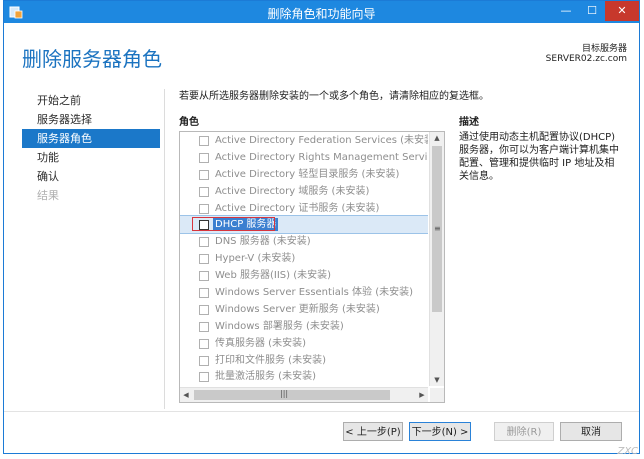 This screenshot has width=644, height=459. I want to click on nav-item-server-roles: 服务器角色, so click(91, 138).